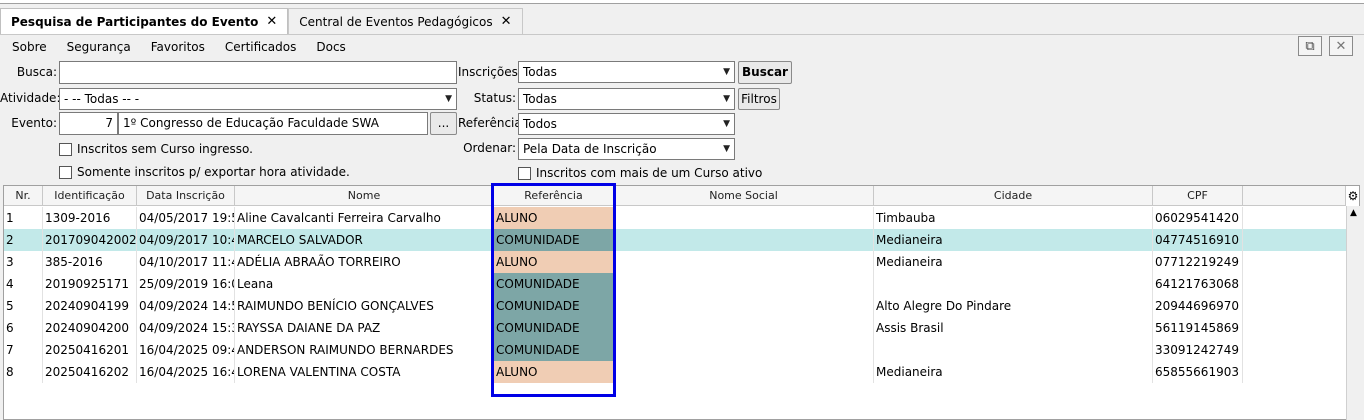  Describe the element at coordinates (1310, 46) in the screenshot. I see `popout-icon: ⧉` at that location.